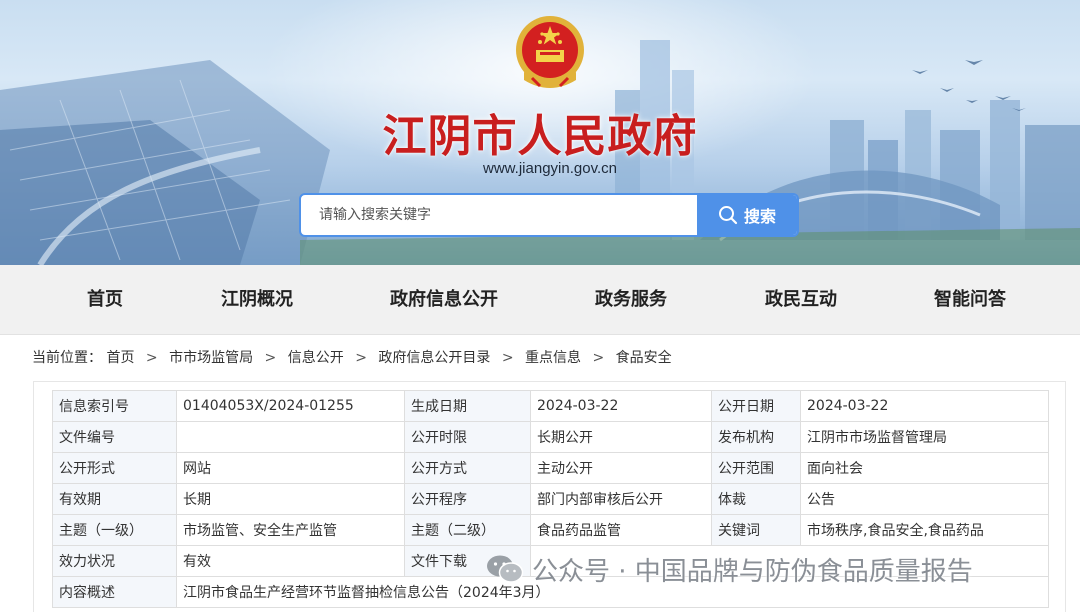  I want to click on nav-item-services: 政务服务, so click(631, 300).